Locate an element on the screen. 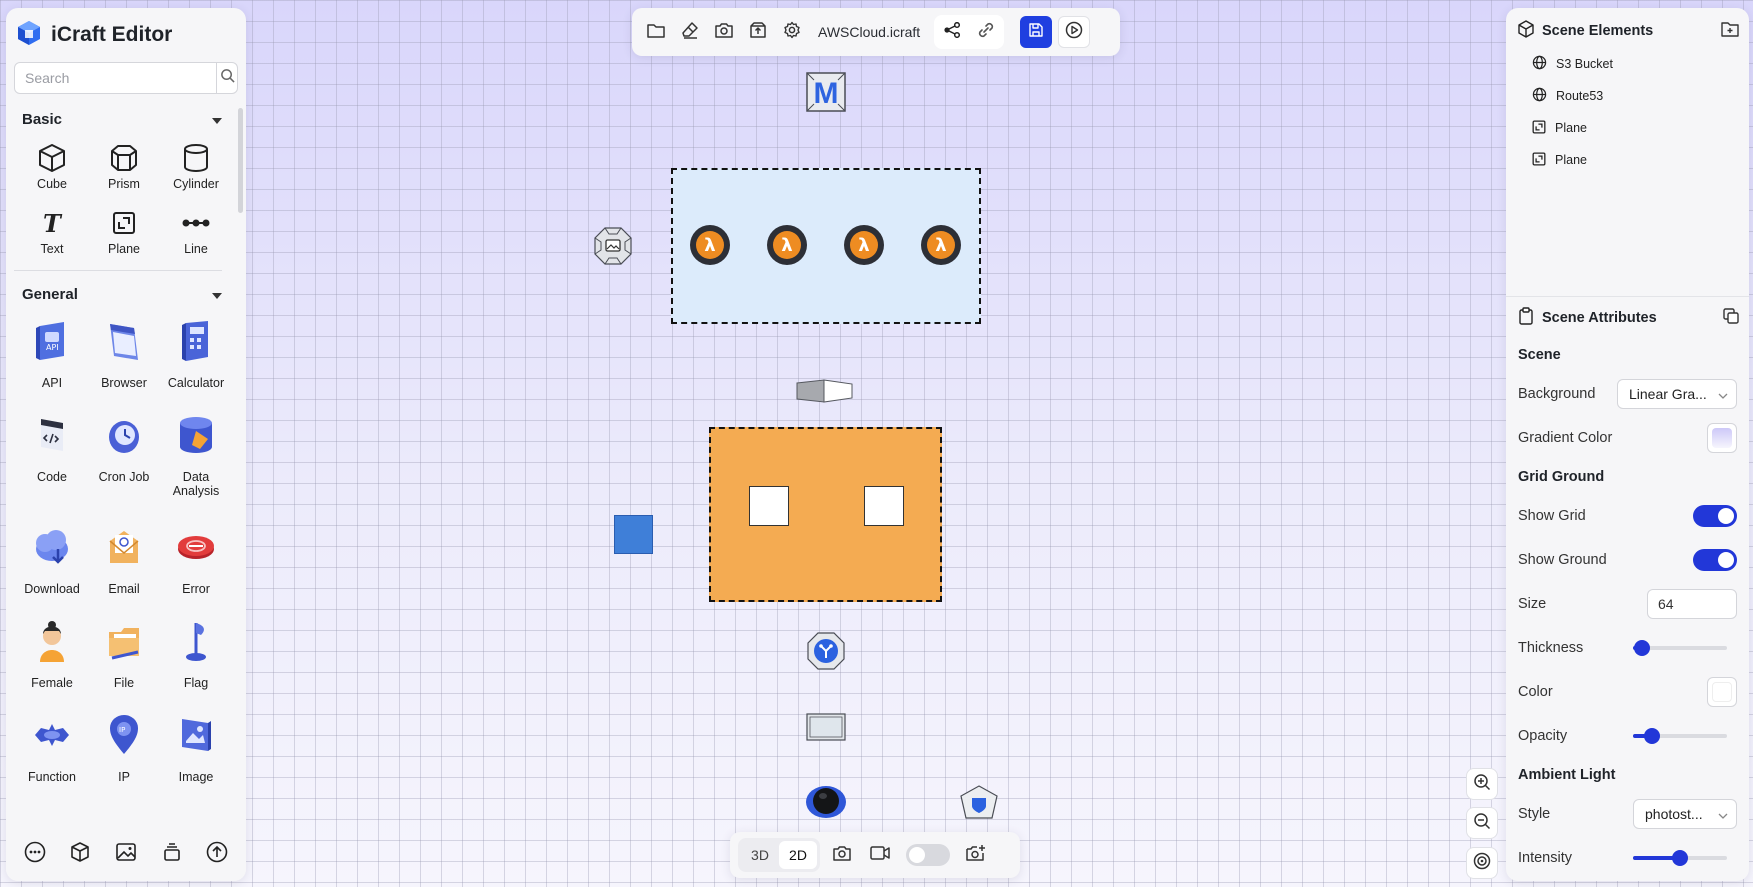 This screenshot has width=1753, height=887. canvas-m-node: M is located at coordinates (826, 92).